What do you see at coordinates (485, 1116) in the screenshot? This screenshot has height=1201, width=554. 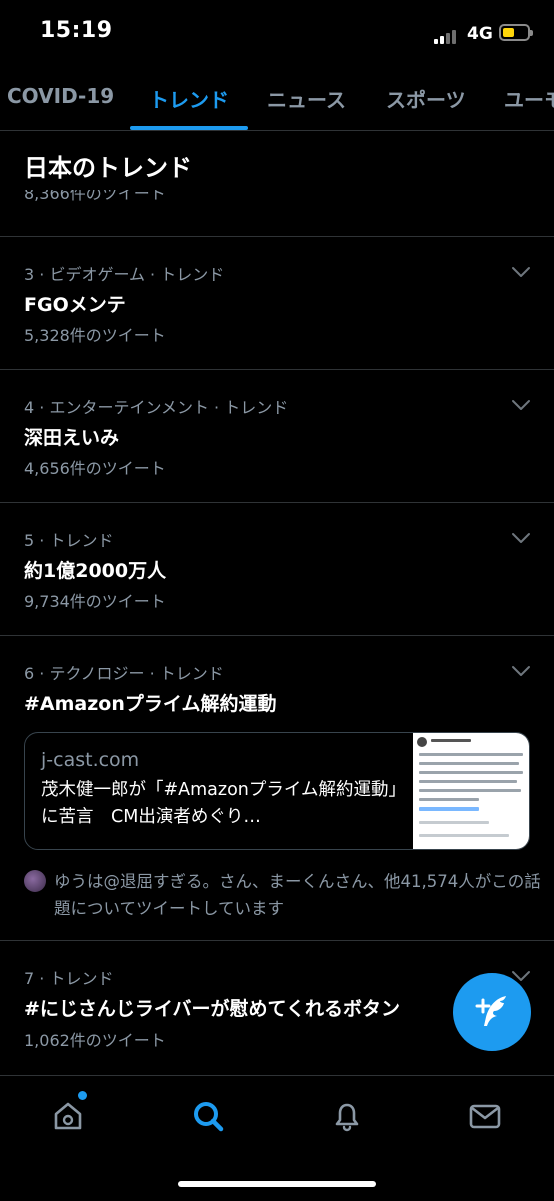 I see `messages-envelope-icon` at bounding box center [485, 1116].